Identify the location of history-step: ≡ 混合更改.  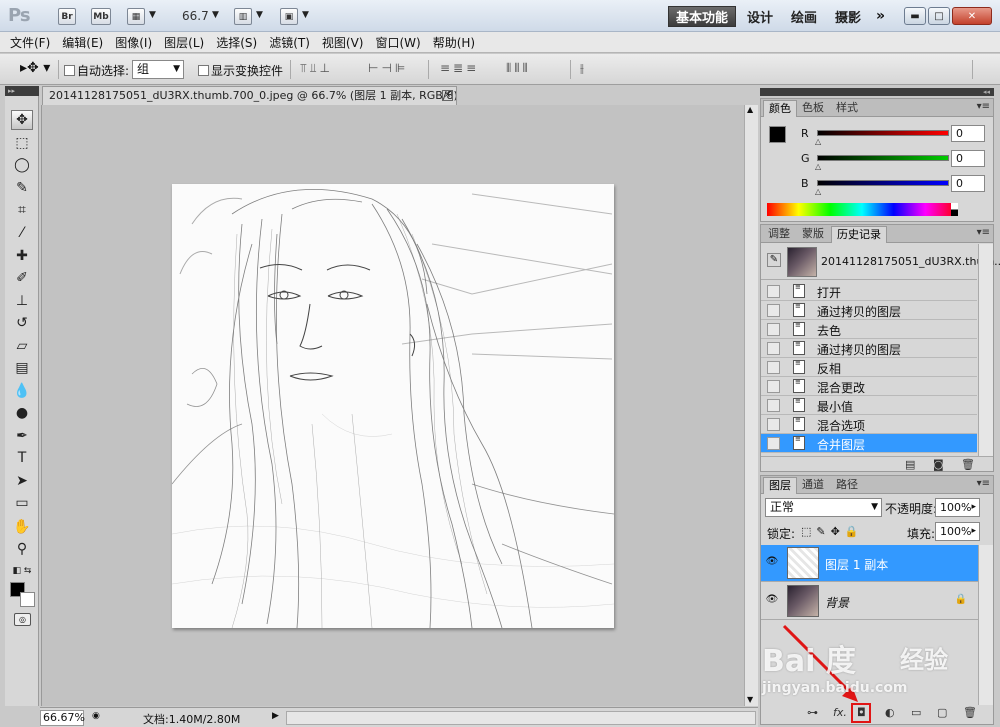
(869, 386).